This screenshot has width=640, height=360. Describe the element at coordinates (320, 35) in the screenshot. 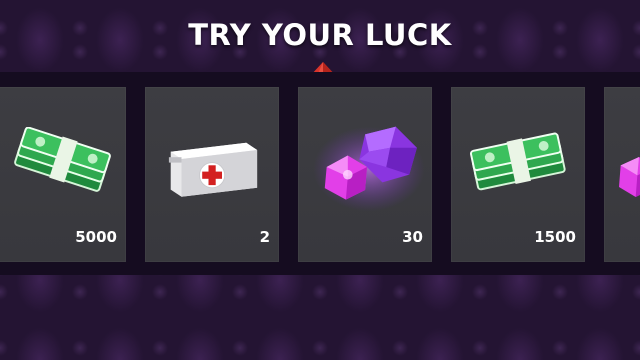

I see `page-title: TRY YOUR LUCK` at that location.